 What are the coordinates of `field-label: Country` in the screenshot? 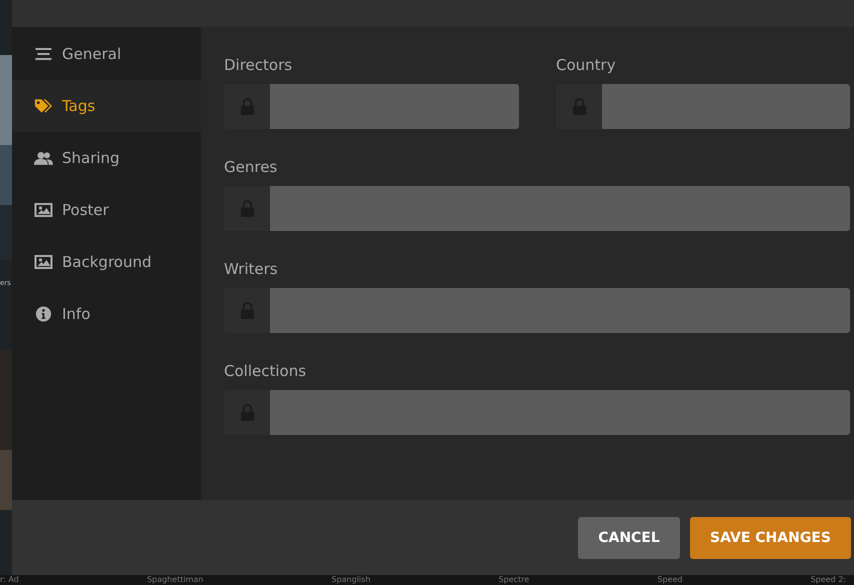 It's located at (586, 65).